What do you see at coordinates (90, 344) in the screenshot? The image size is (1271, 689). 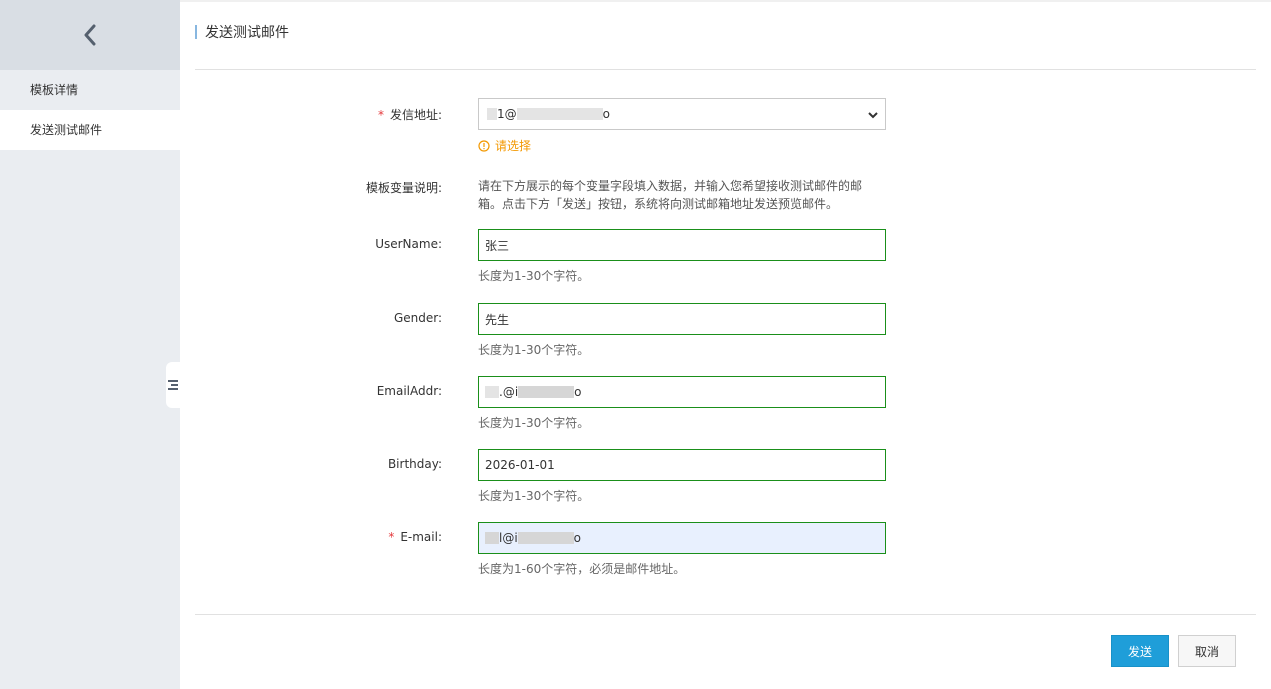 I see `sidebar: 模板详情 发送测试邮件` at bounding box center [90, 344].